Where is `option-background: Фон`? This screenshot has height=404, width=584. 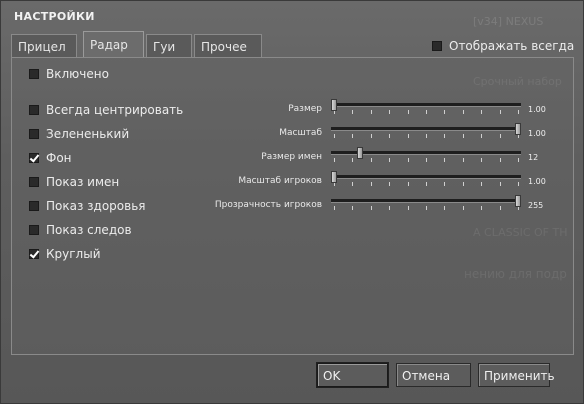 option-background: Фон is located at coordinates (50, 158).